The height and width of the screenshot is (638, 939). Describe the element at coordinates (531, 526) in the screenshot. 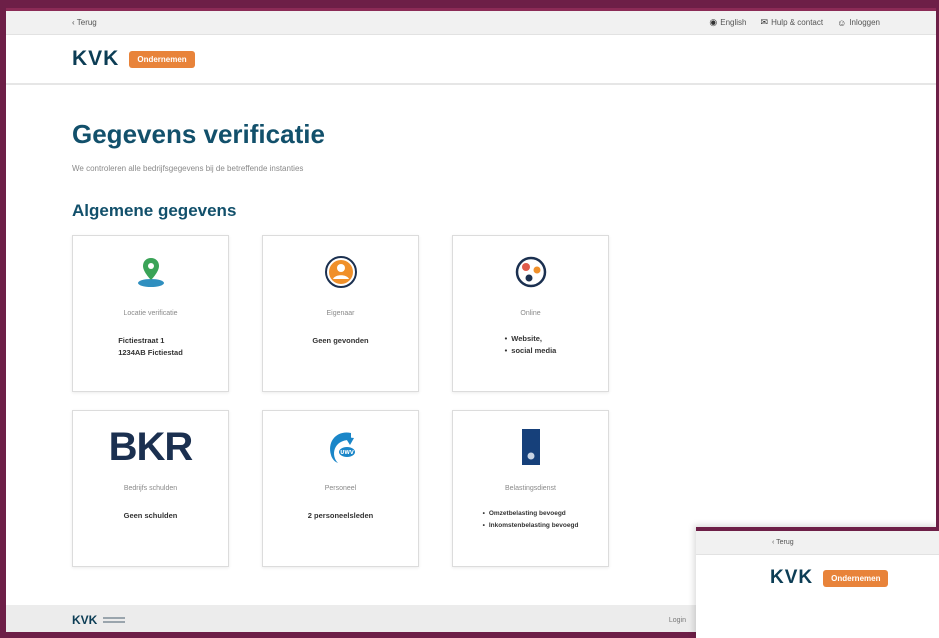

I see `list-item: Inkomstenbelasting bevoegd` at that location.